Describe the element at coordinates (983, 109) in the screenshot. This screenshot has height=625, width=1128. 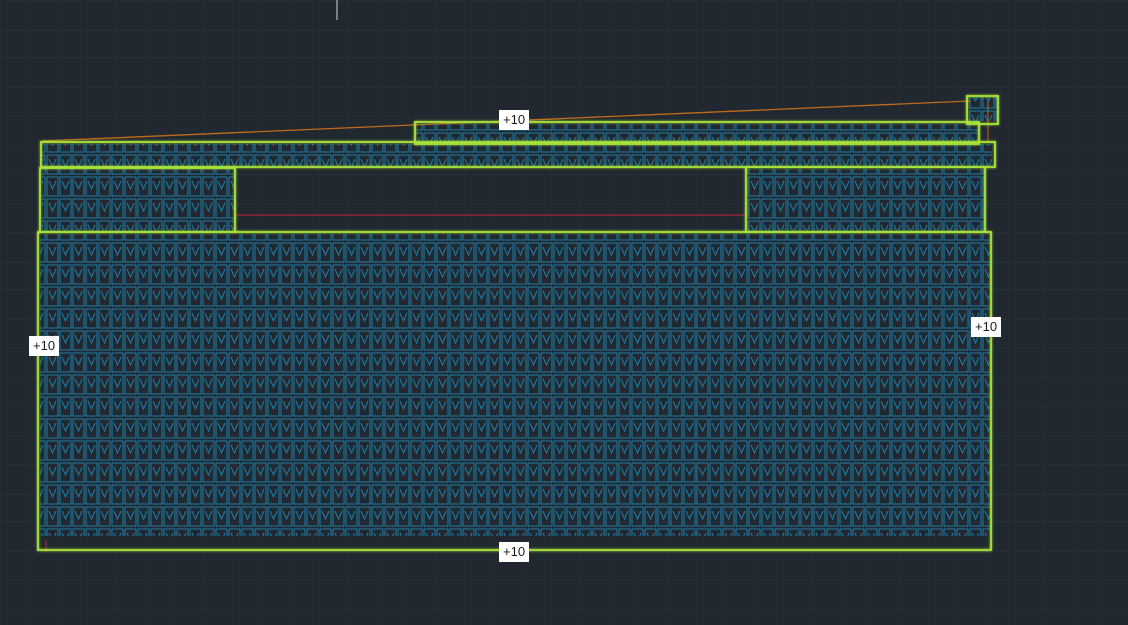
I see `tile-fill-corner` at that location.